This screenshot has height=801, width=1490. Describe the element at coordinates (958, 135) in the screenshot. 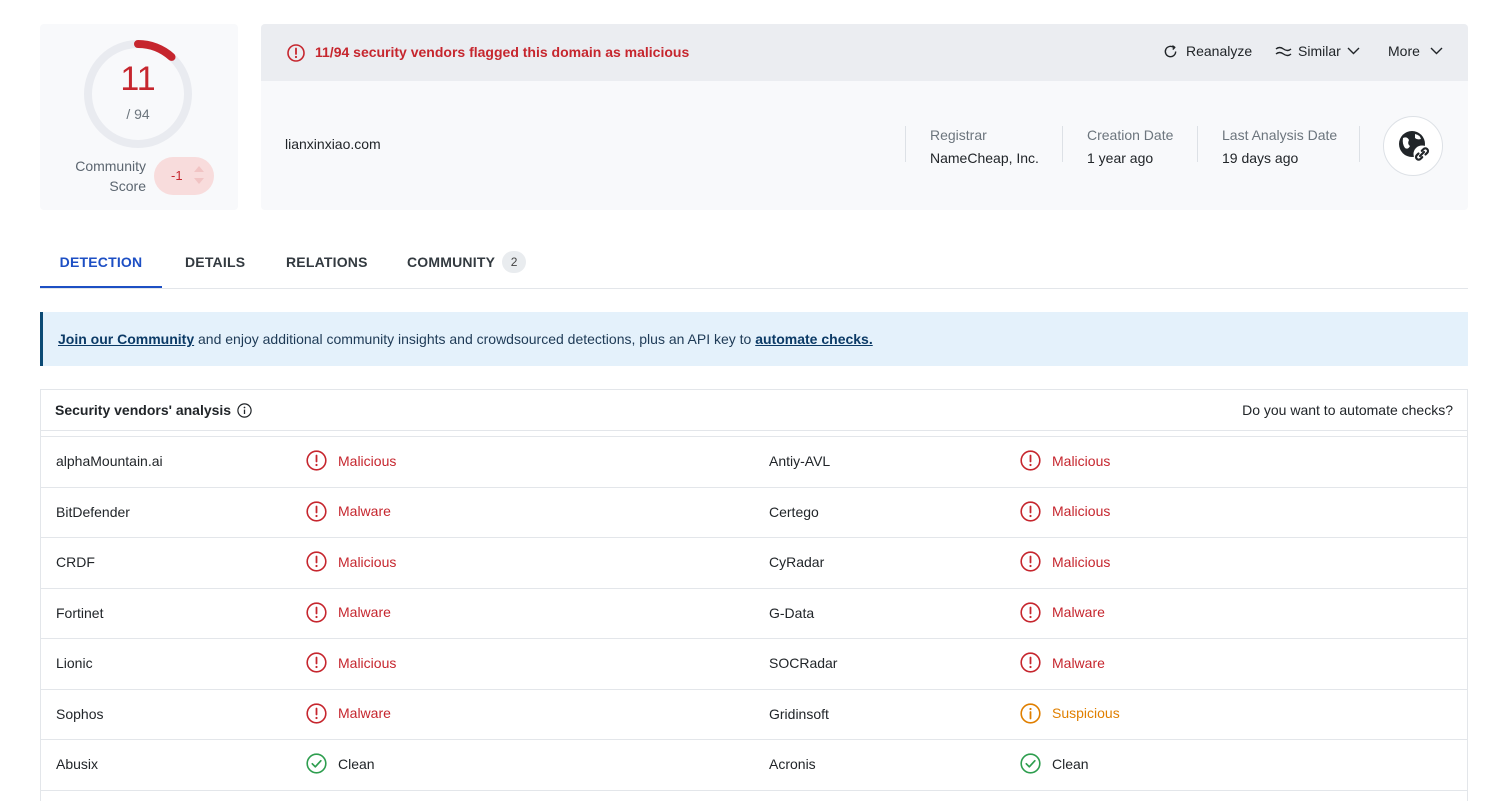

I see `registrar-label: Registrar` at that location.